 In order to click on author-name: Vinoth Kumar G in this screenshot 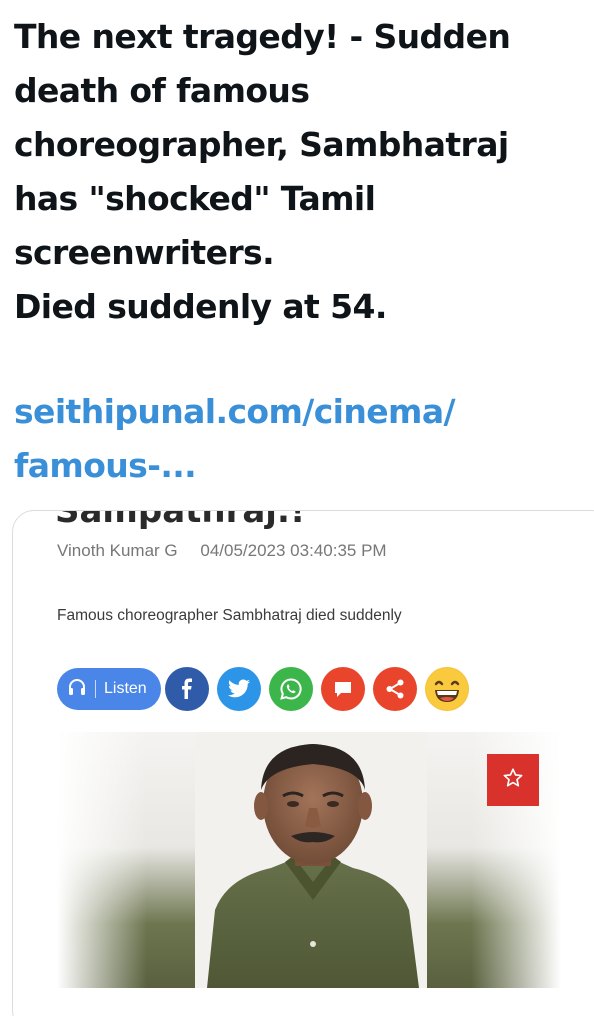, I will do `click(117, 550)`.